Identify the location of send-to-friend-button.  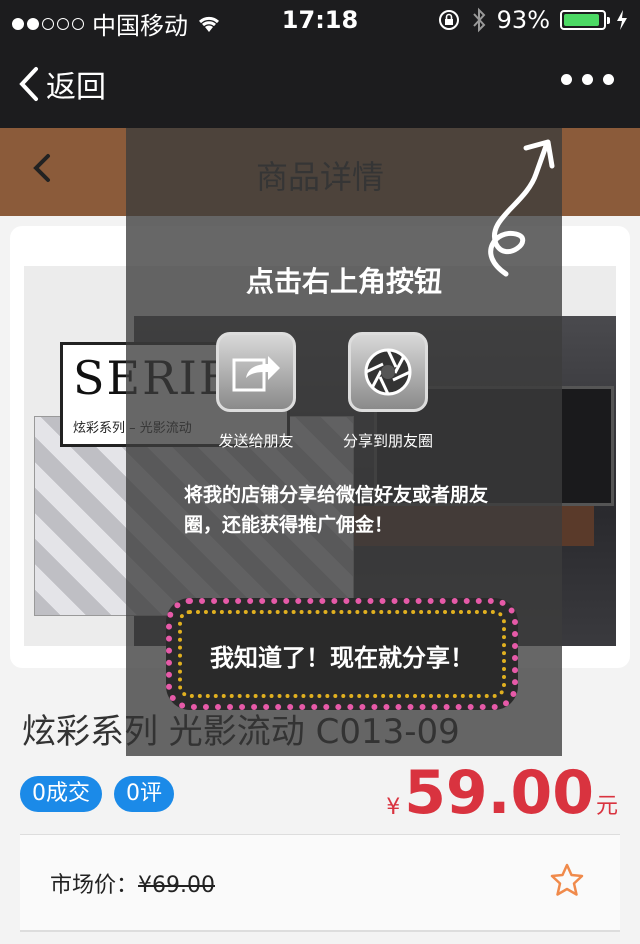
(256, 372).